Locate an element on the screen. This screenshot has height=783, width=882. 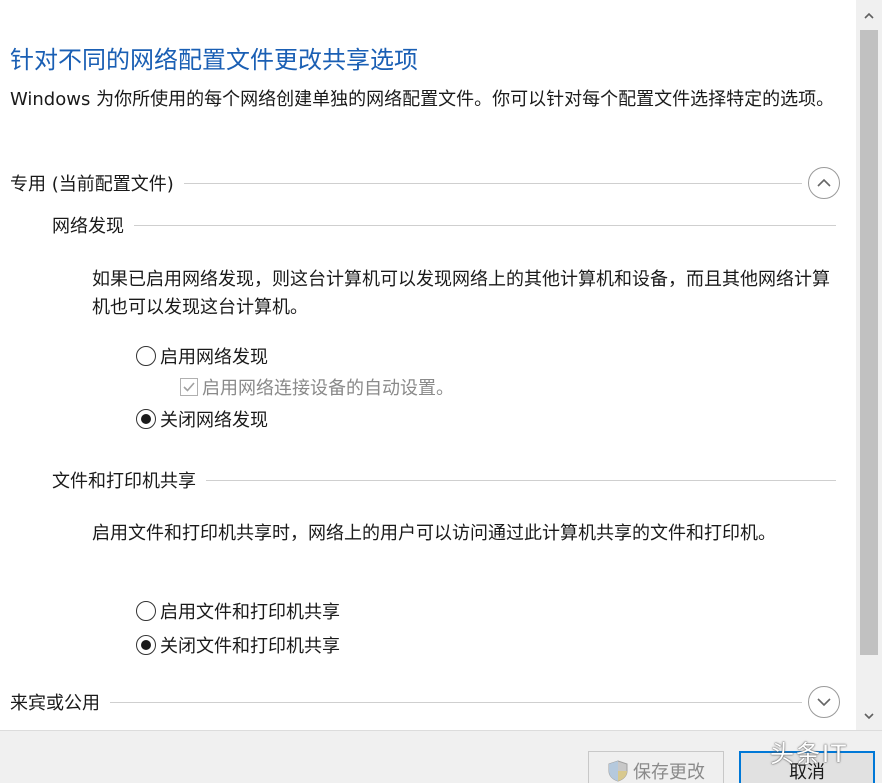
guest-profile-label: 来宾或公用 is located at coordinates (55, 703).